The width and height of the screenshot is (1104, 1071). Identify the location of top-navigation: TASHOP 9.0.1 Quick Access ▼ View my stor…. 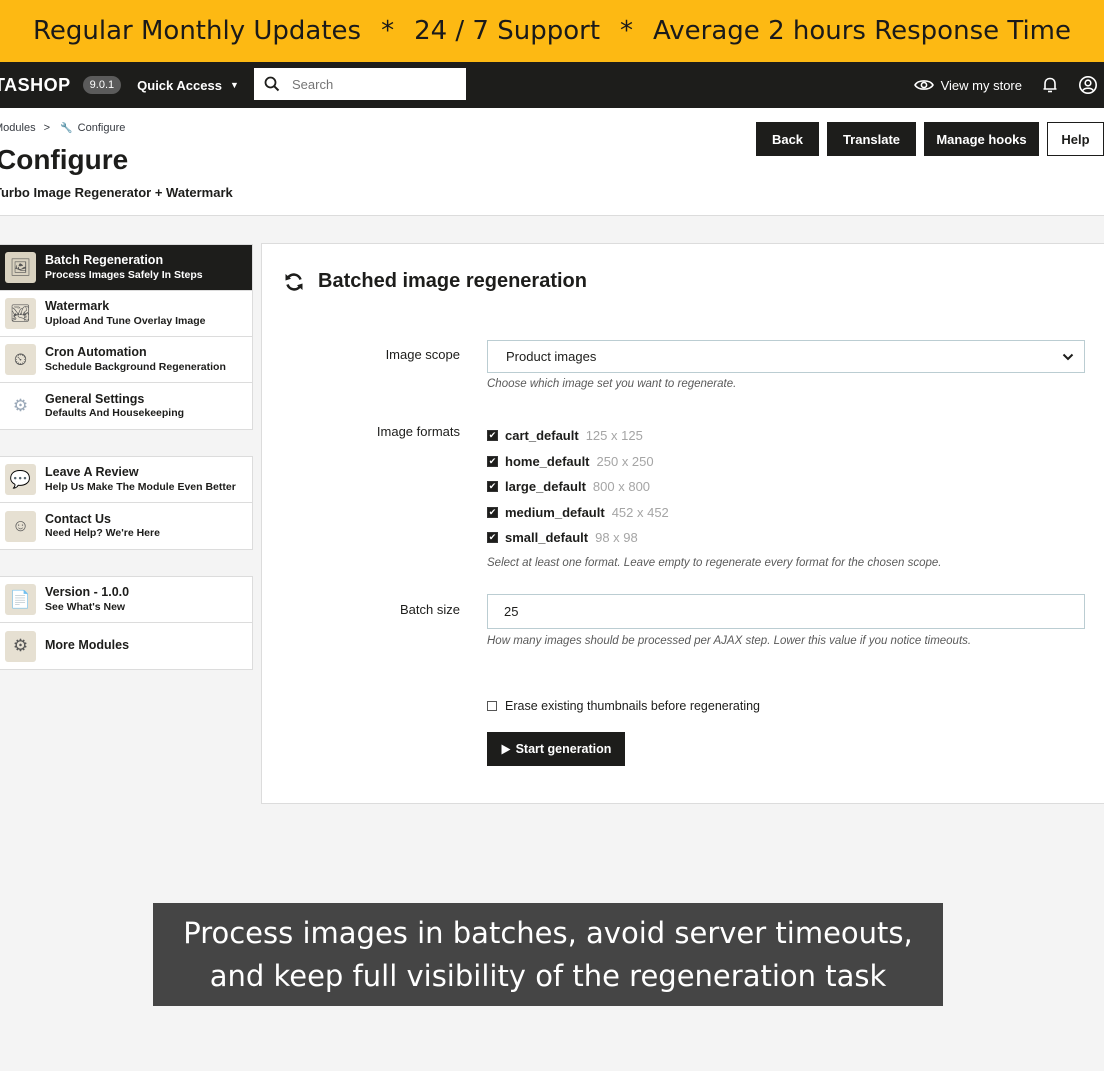
(552, 85).